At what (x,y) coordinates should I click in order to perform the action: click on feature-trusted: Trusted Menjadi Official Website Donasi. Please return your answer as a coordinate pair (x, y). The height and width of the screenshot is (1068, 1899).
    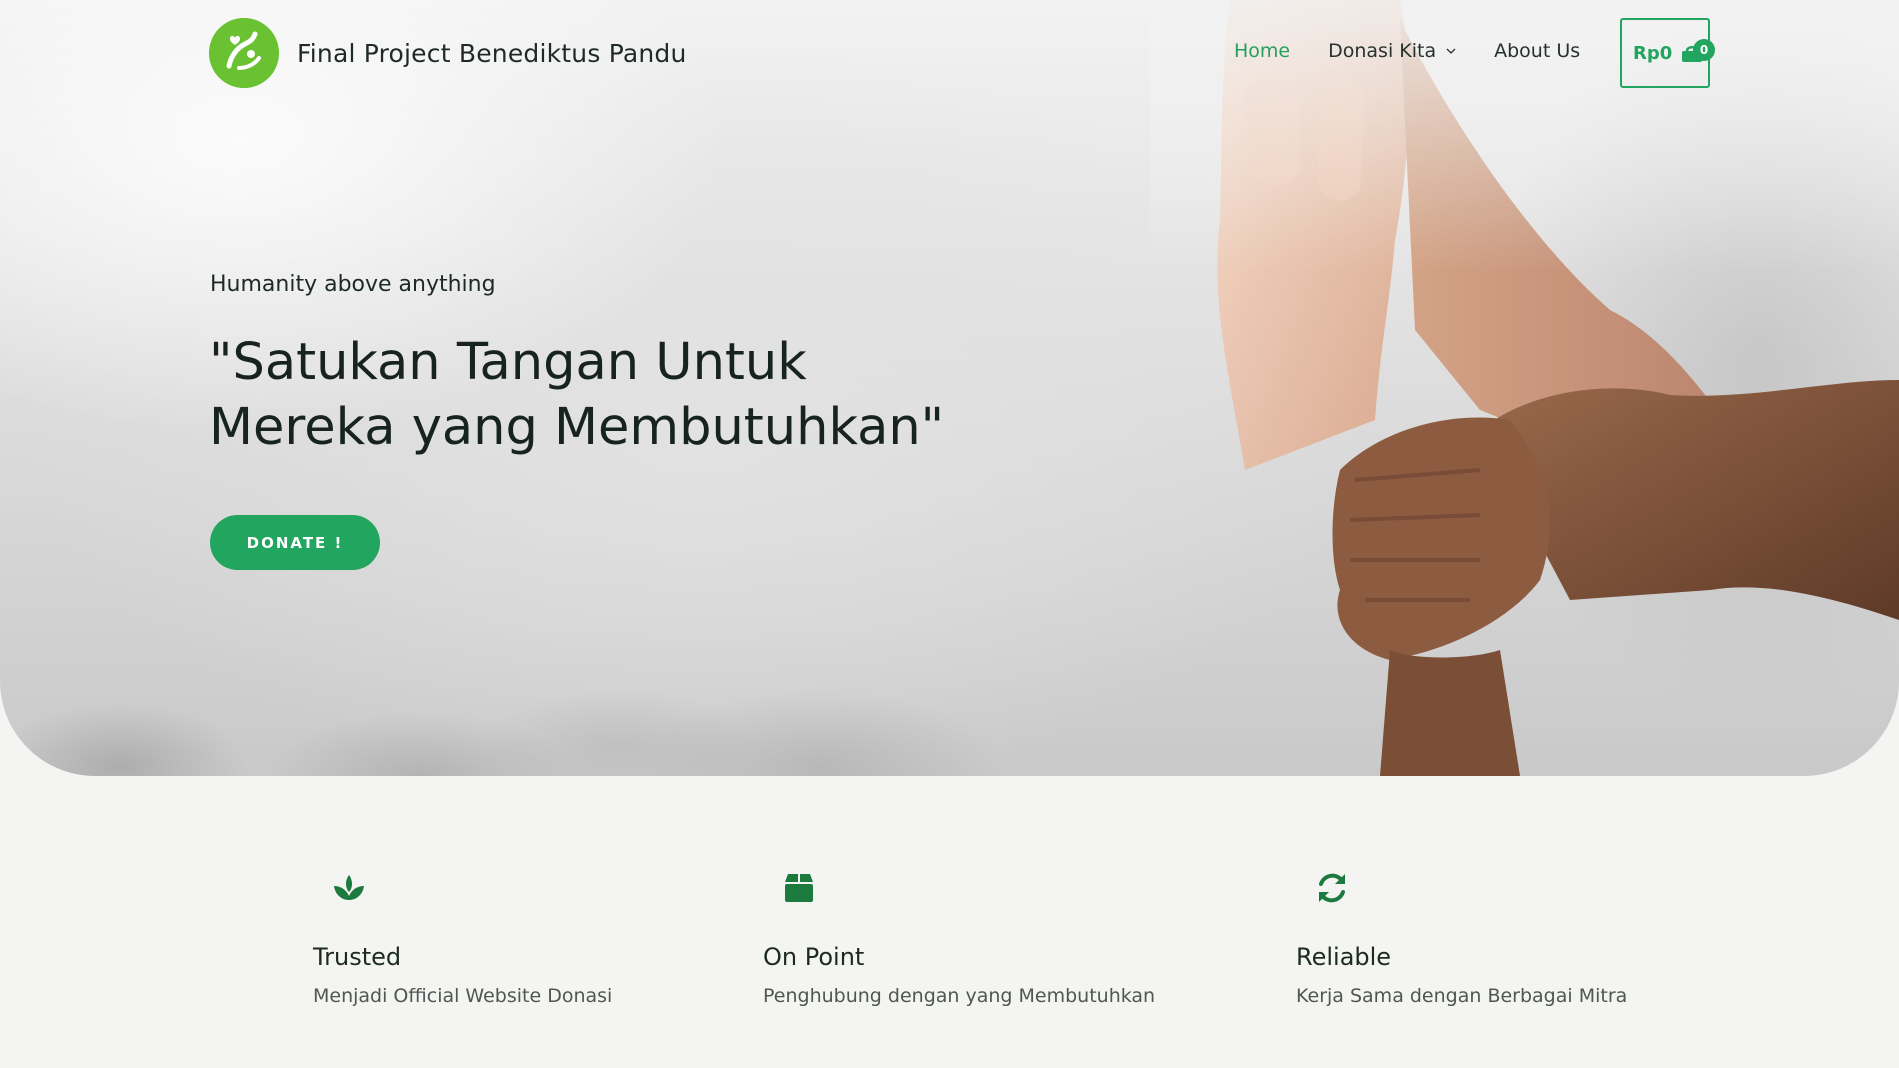
    Looking at the image, I should click on (462, 938).